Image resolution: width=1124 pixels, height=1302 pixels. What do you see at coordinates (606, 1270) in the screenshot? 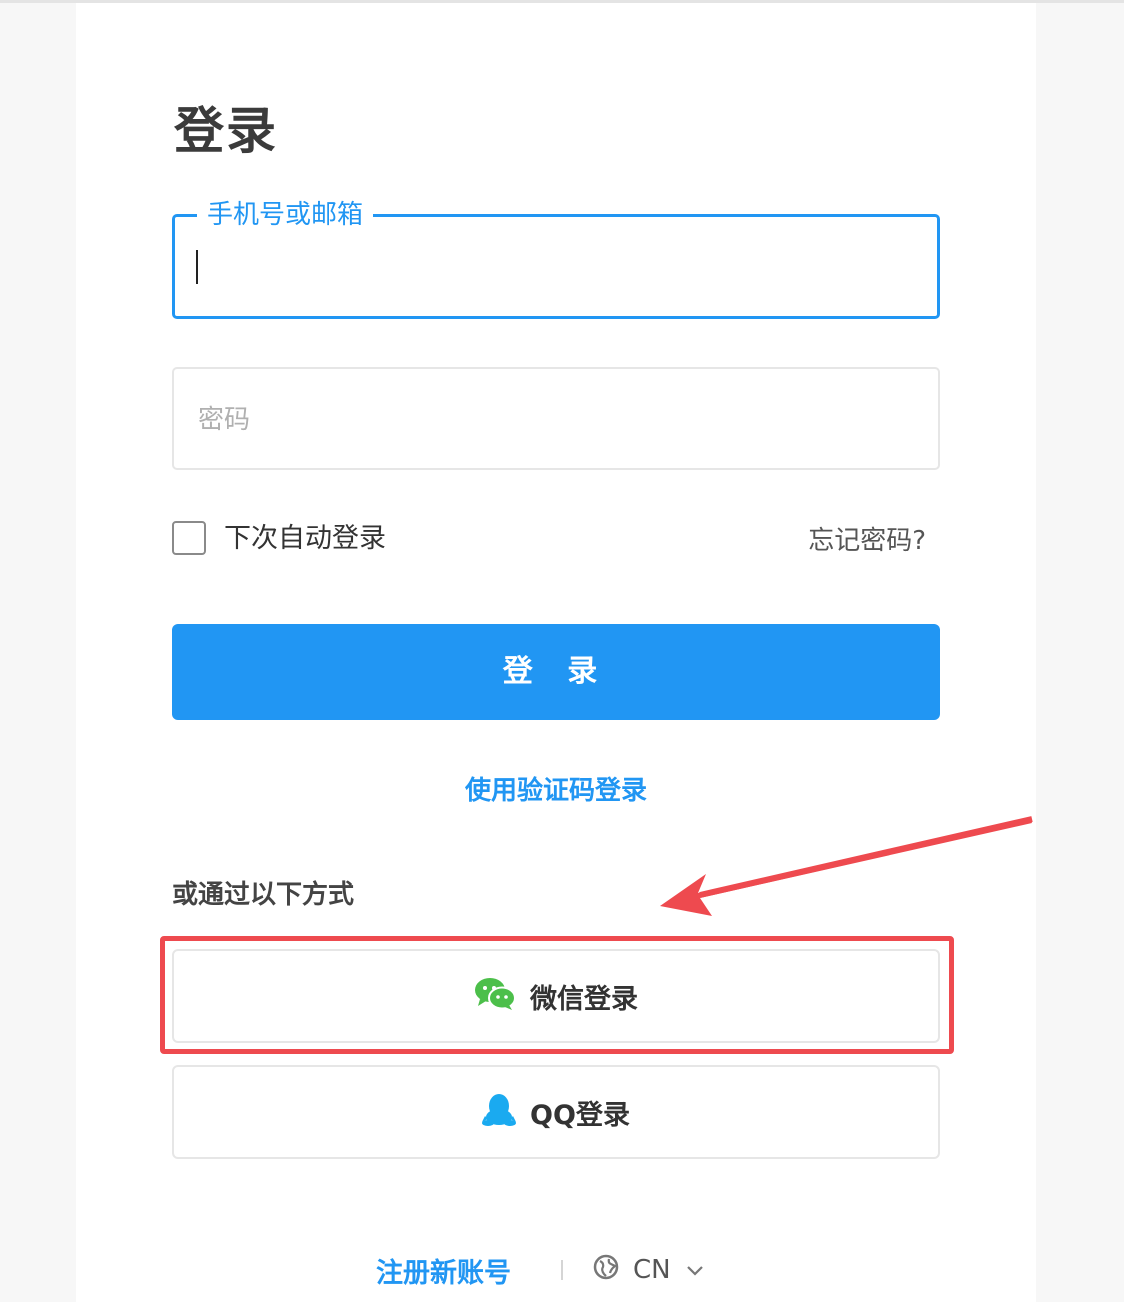
I see `globe-icon` at bounding box center [606, 1270].